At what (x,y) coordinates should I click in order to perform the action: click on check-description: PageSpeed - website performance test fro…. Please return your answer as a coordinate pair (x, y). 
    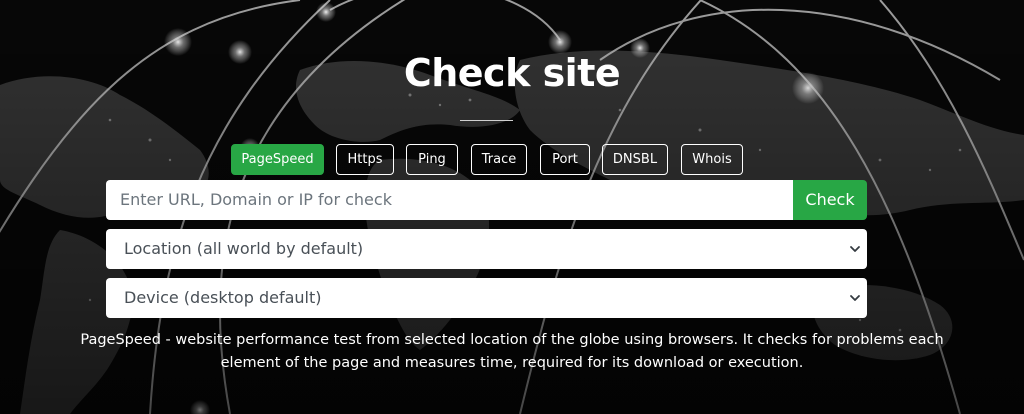
    Looking at the image, I should click on (512, 351).